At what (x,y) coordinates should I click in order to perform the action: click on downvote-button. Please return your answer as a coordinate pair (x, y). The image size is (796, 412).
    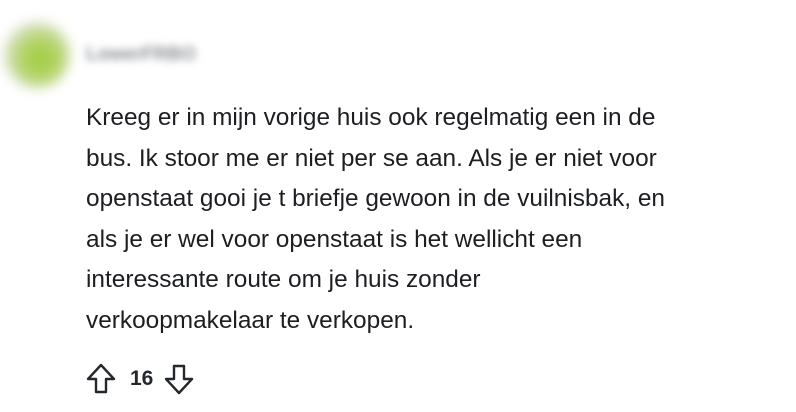
    Looking at the image, I should click on (179, 379).